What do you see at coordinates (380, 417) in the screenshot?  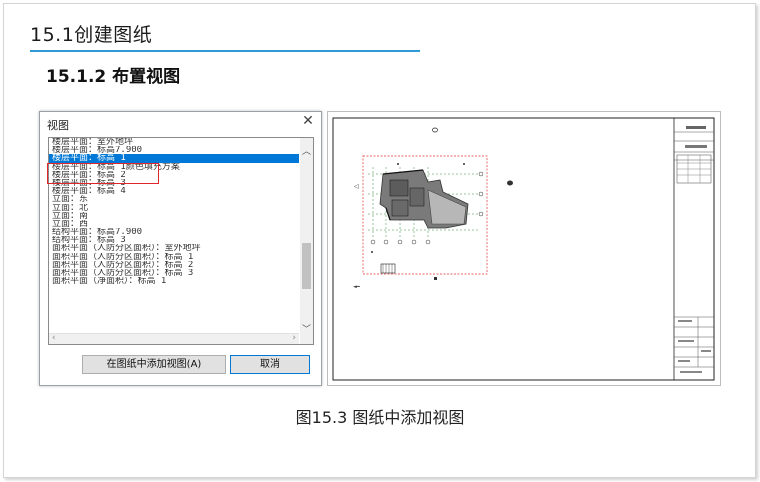 I see `figure-caption: 图15.3 图纸中添加视图` at bounding box center [380, 417].